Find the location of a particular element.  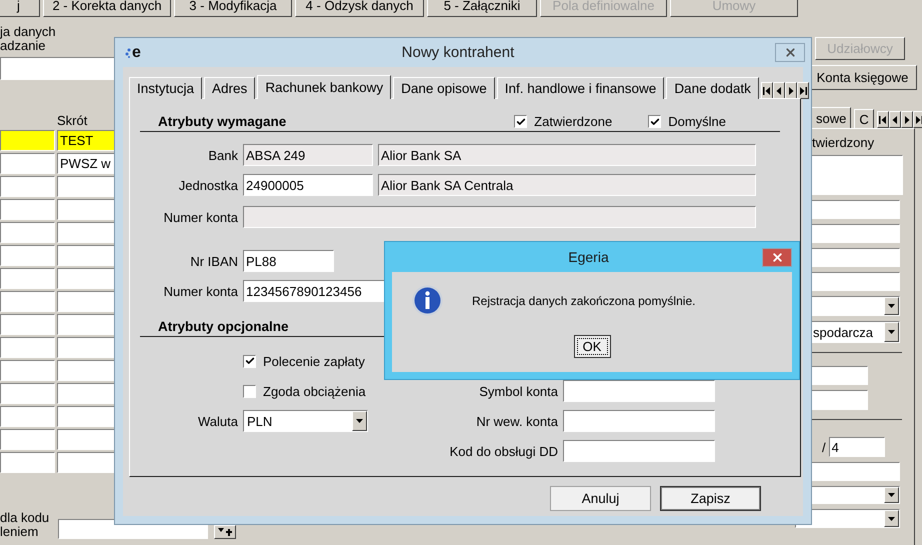

text-field: Alior Bank SA Centrala is located at coordinates (567, 185).